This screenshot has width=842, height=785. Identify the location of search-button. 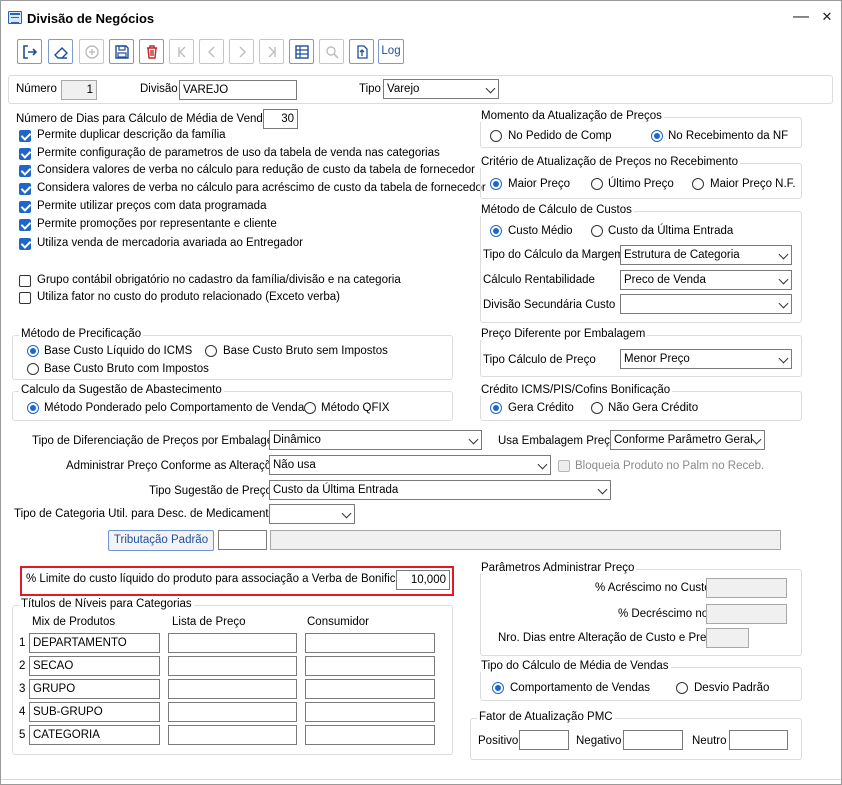
(331, 51).